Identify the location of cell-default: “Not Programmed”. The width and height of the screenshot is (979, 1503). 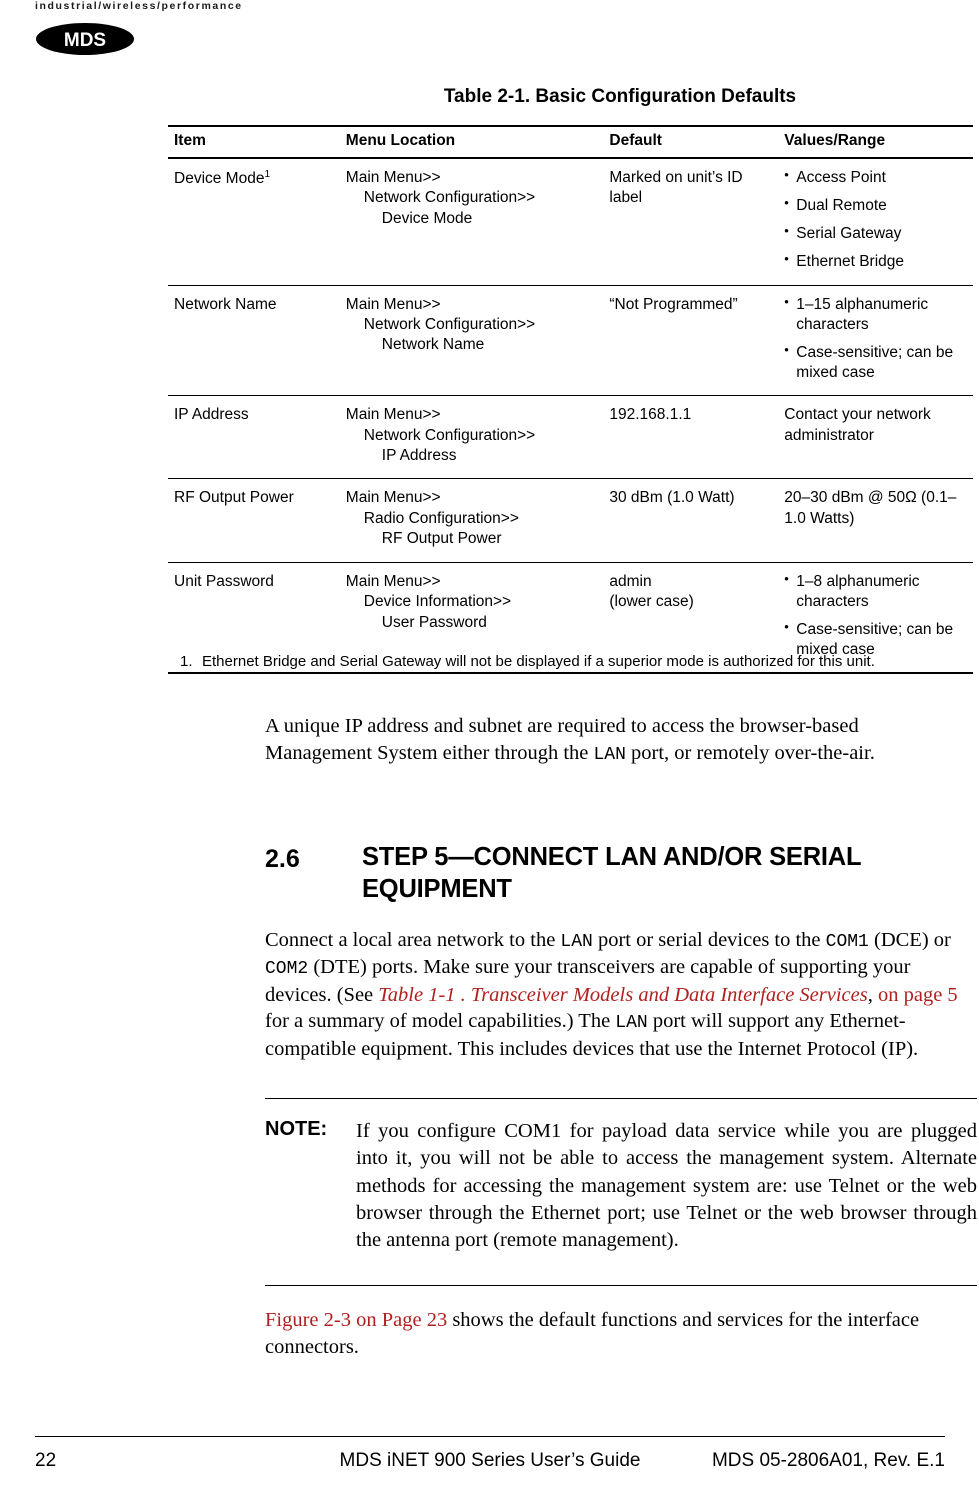
(691, 341).